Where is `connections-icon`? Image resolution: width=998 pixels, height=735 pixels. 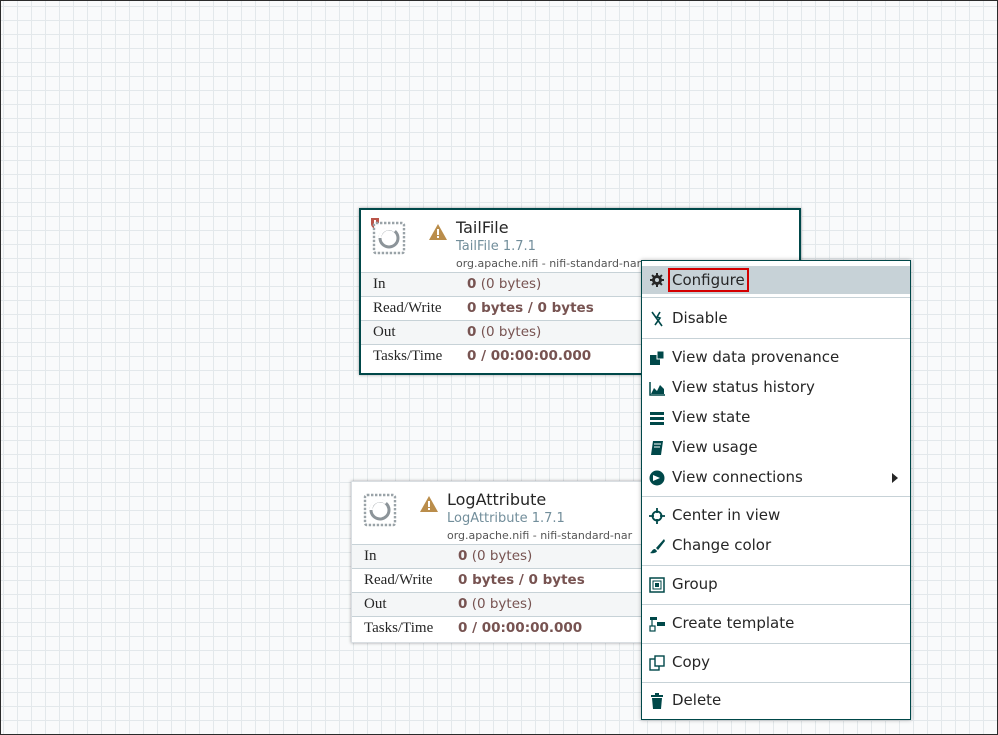
connections-icon is located at coordinates (657, 478).